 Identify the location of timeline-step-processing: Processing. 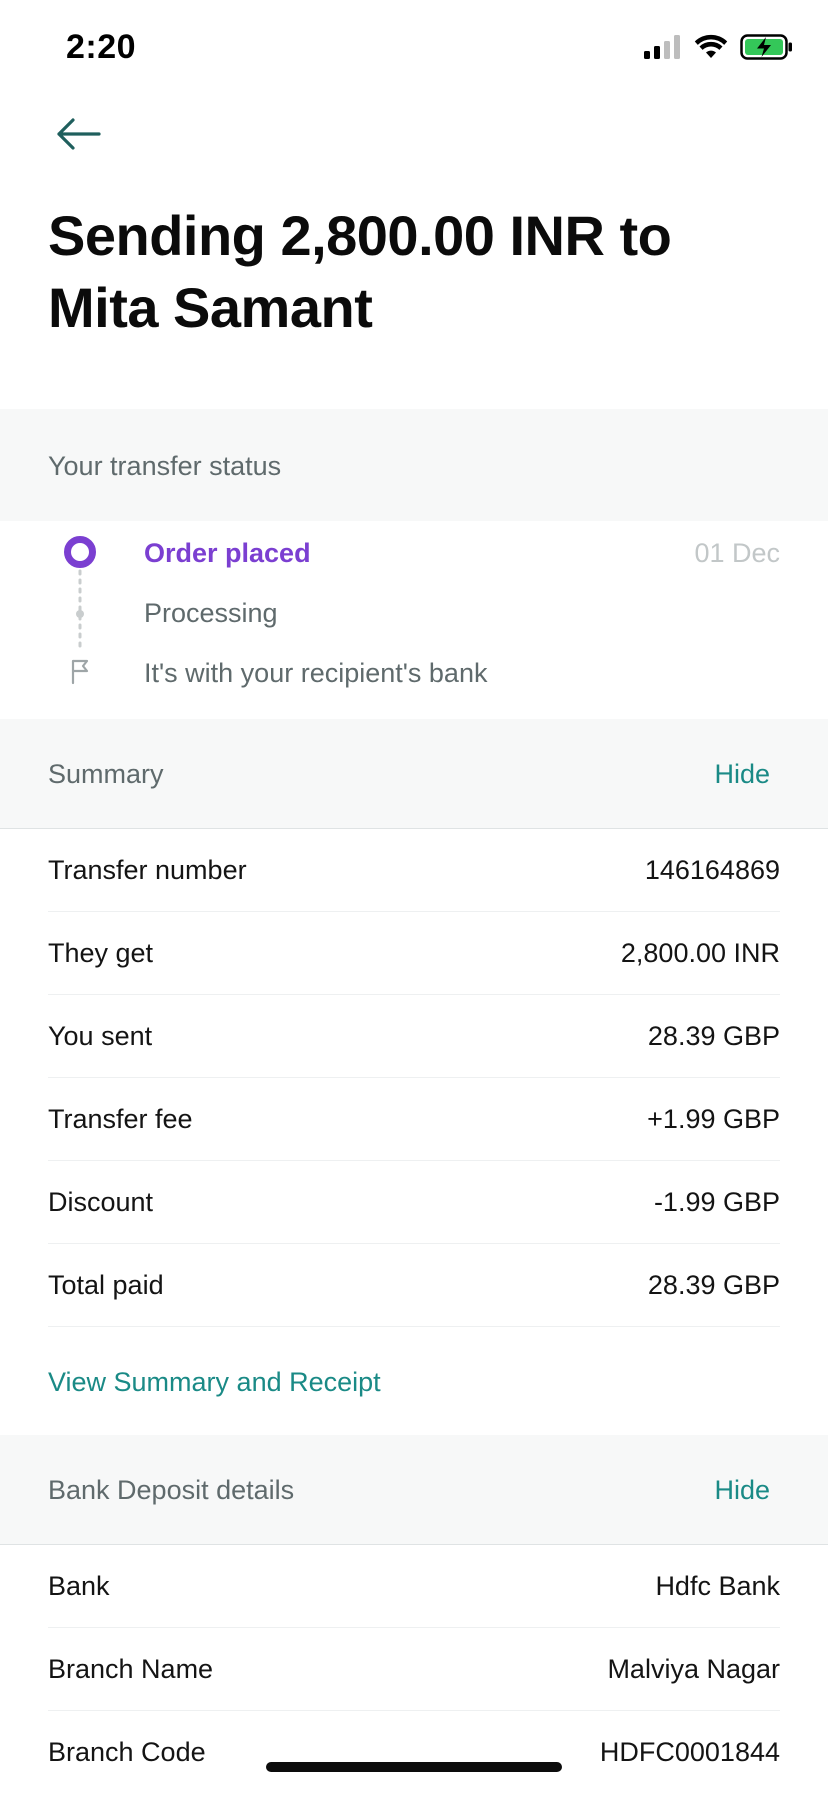
(211, 613).